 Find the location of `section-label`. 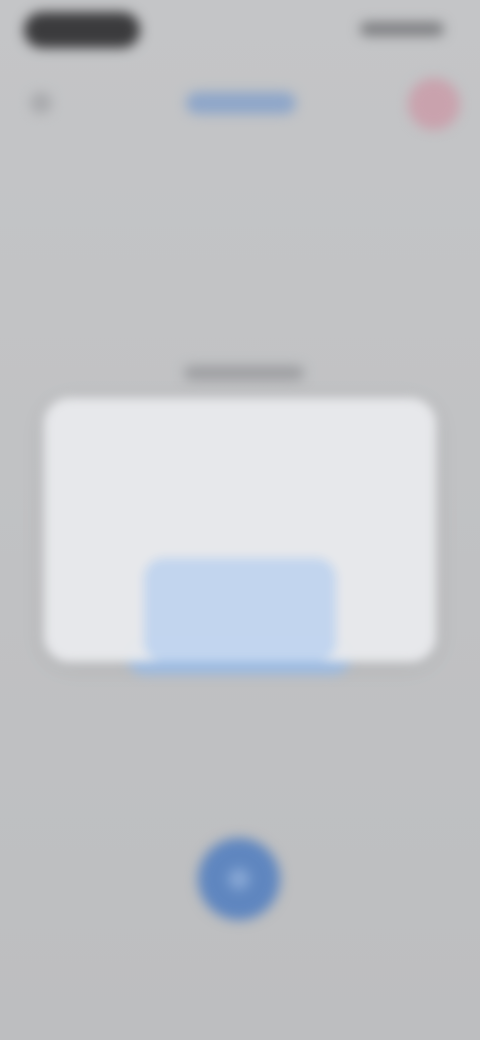

section-label is located at coordinates (244, 373).